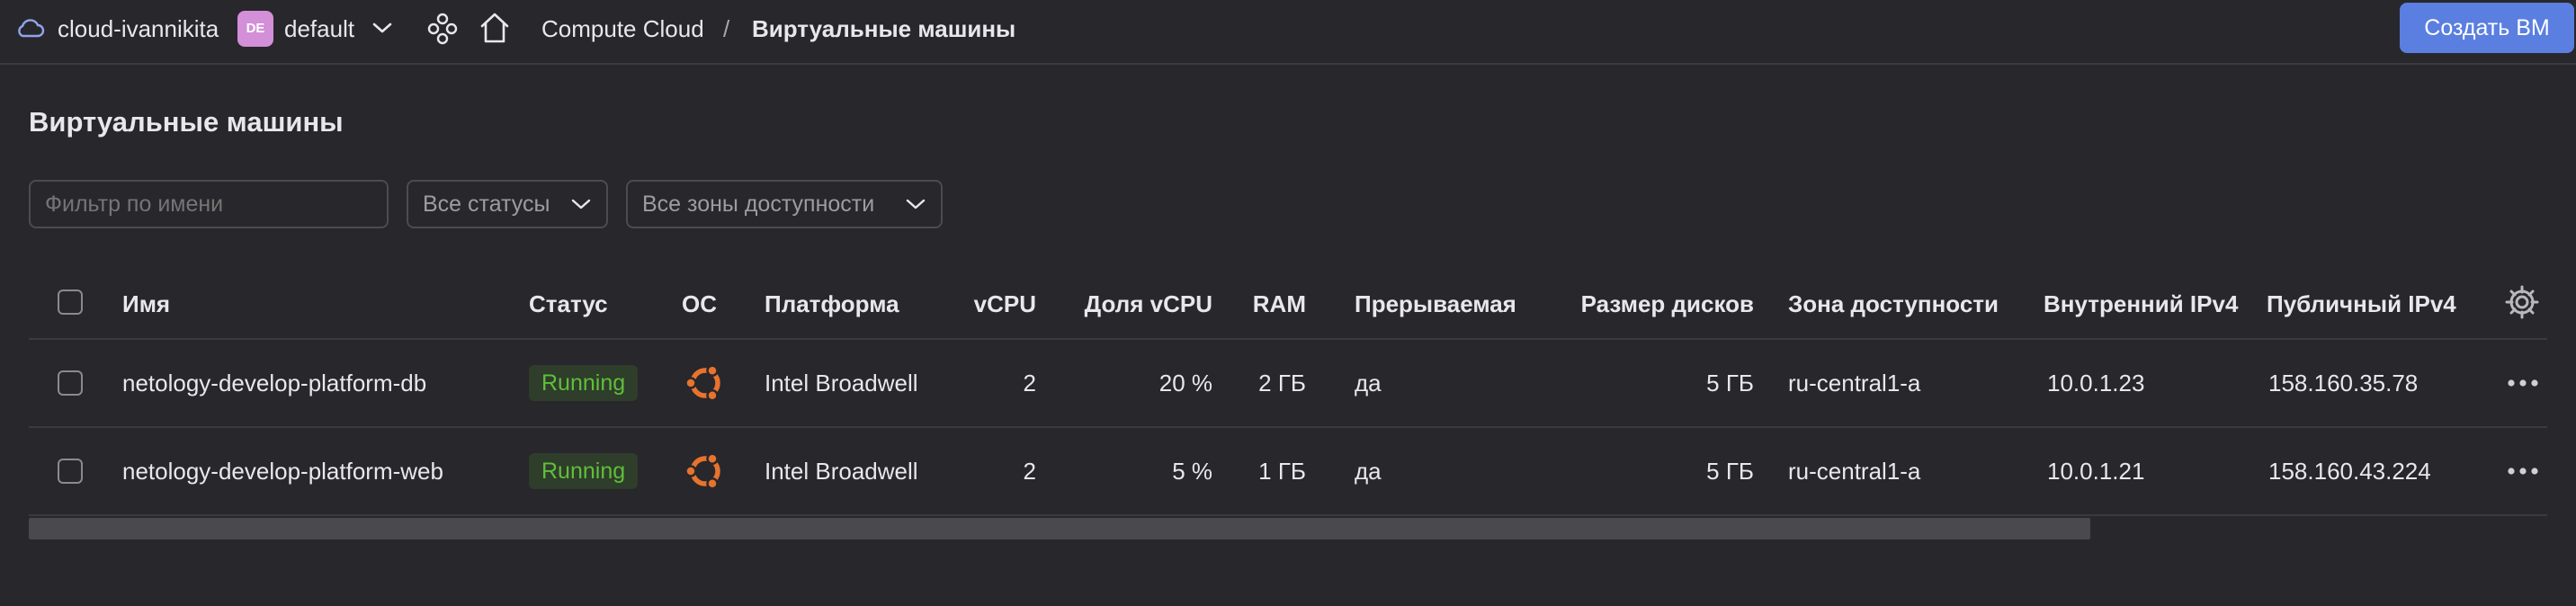 Image resolution: width=2576 pixels, height=606 pixels. What do you see at coordinates (146, 304) in the screenshot?
I see `column-header-name: Имя` at bounding box center [146, 304].